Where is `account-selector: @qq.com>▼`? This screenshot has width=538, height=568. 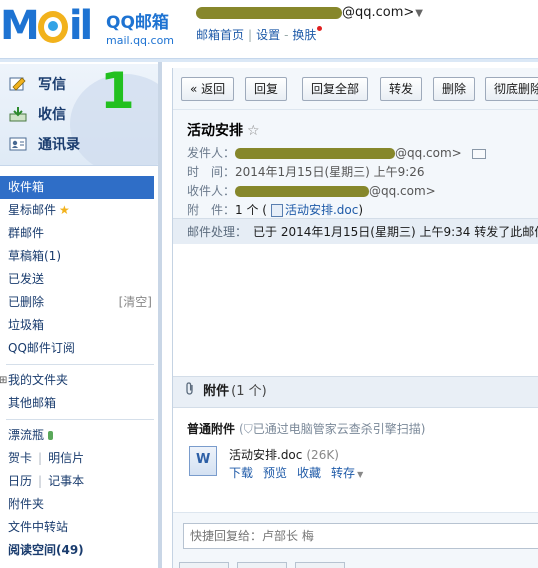
account-selector: @qq.com>▼ is located at coordinates (309, 12).